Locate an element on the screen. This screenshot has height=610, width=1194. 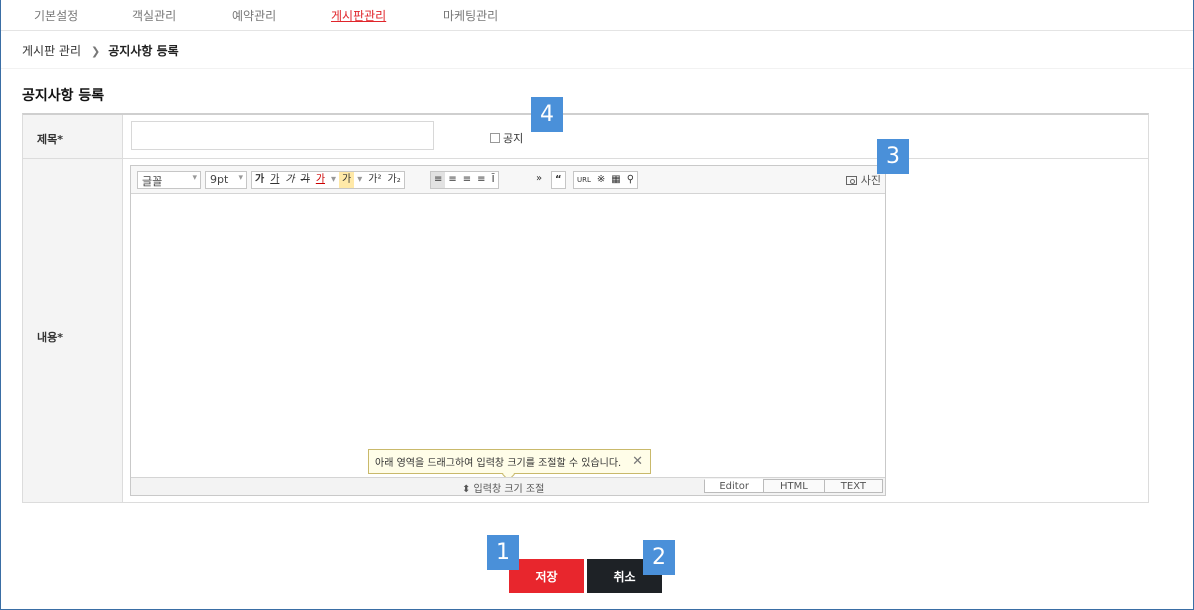
strikethrough-icon: 가 is located at coordinates (305, 180).